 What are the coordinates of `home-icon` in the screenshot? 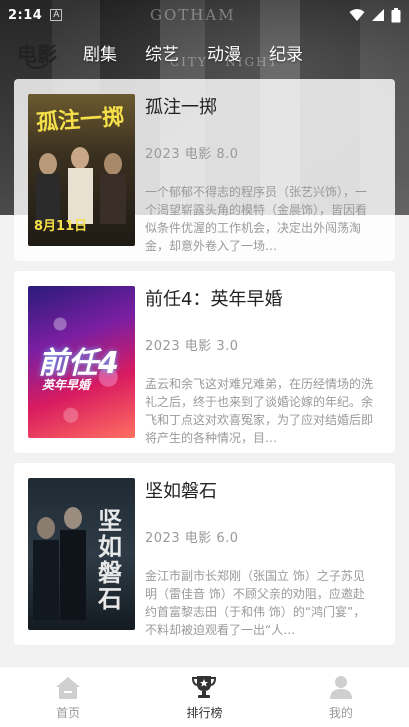 It's located at (68, 688).